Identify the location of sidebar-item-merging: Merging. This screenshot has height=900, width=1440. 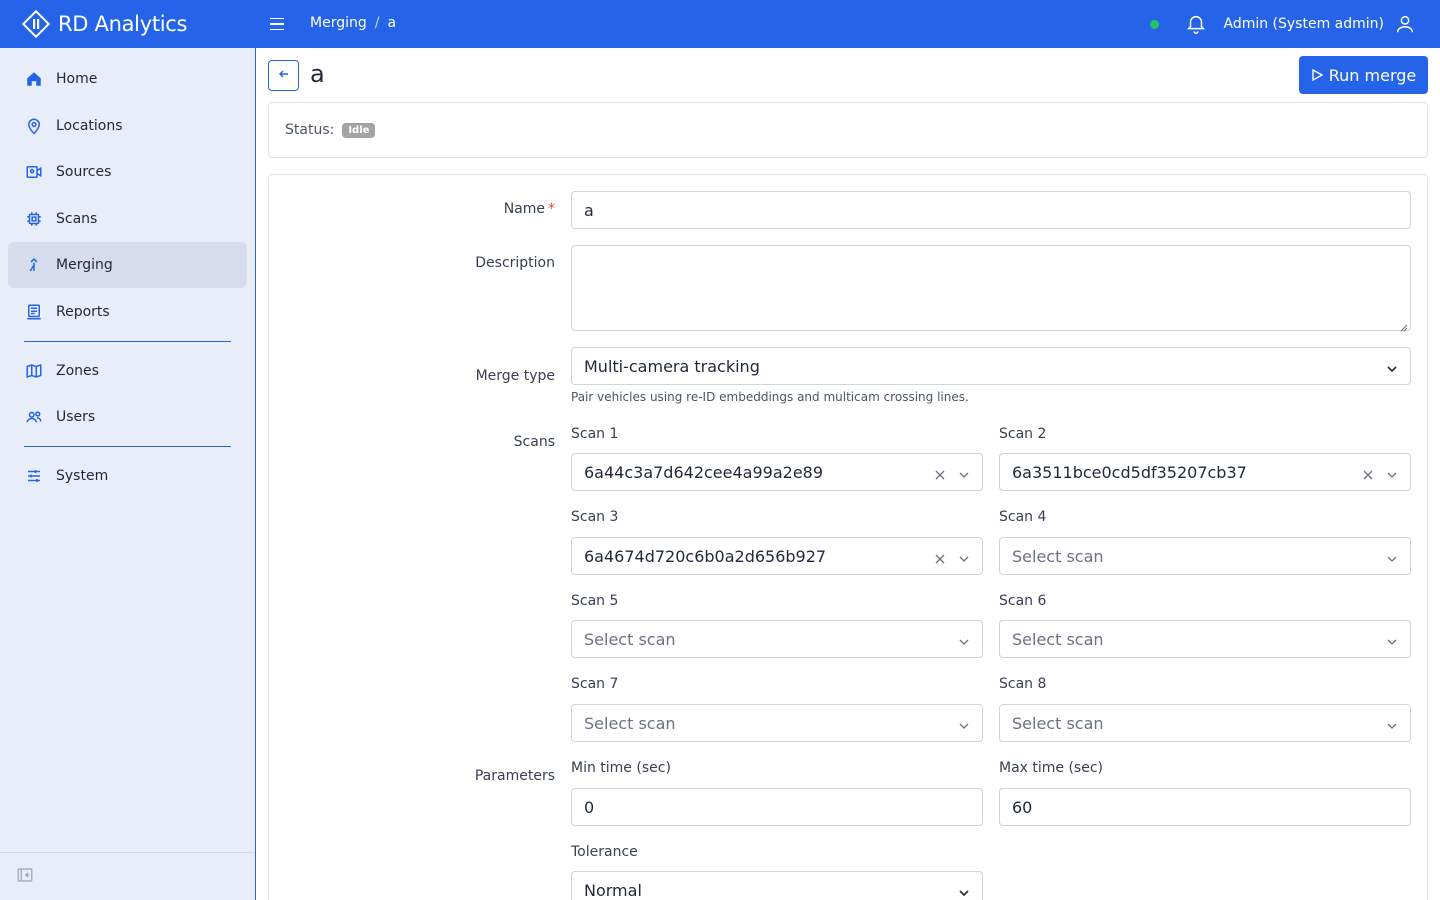
(127, 265).